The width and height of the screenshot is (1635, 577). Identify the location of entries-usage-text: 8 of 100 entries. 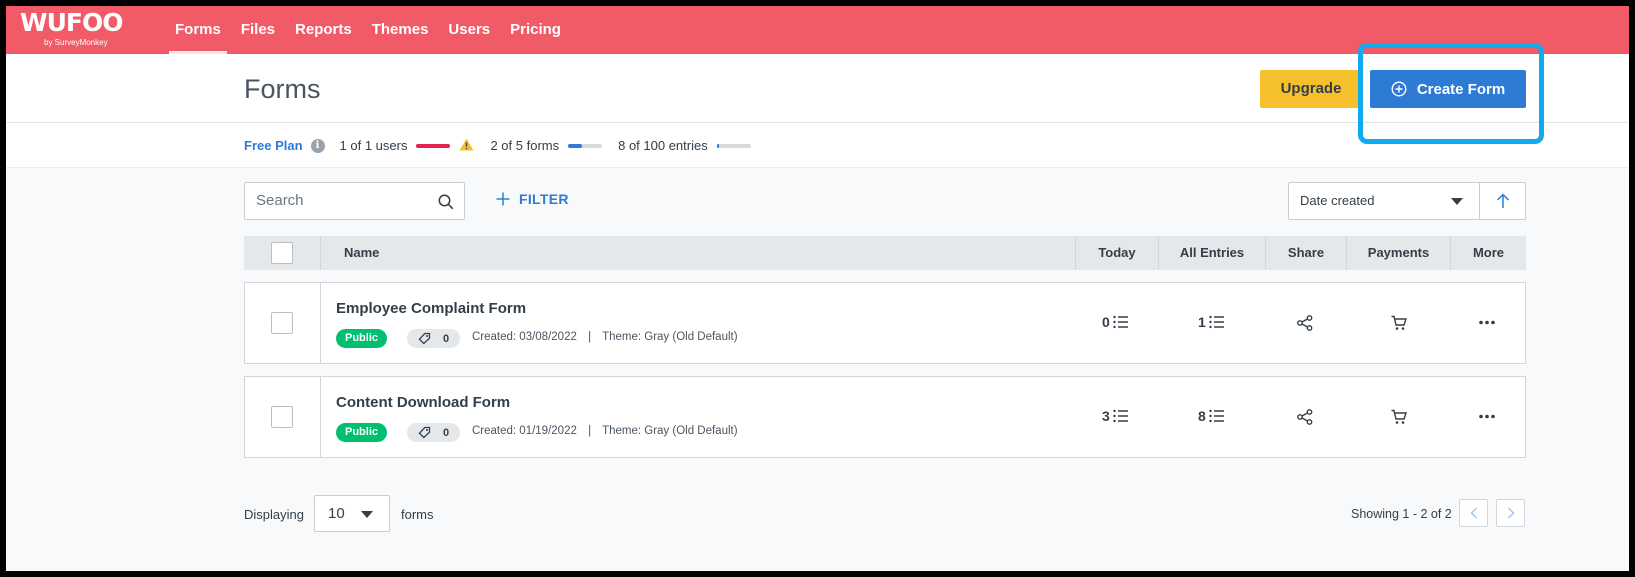
(663, 145).